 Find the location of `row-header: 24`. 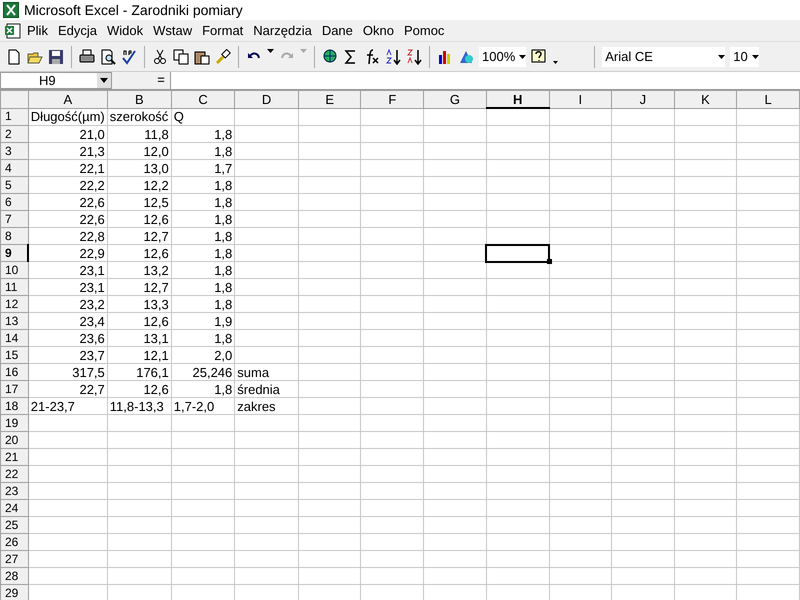

row-header: 24 is located at coordinates (14, 508).